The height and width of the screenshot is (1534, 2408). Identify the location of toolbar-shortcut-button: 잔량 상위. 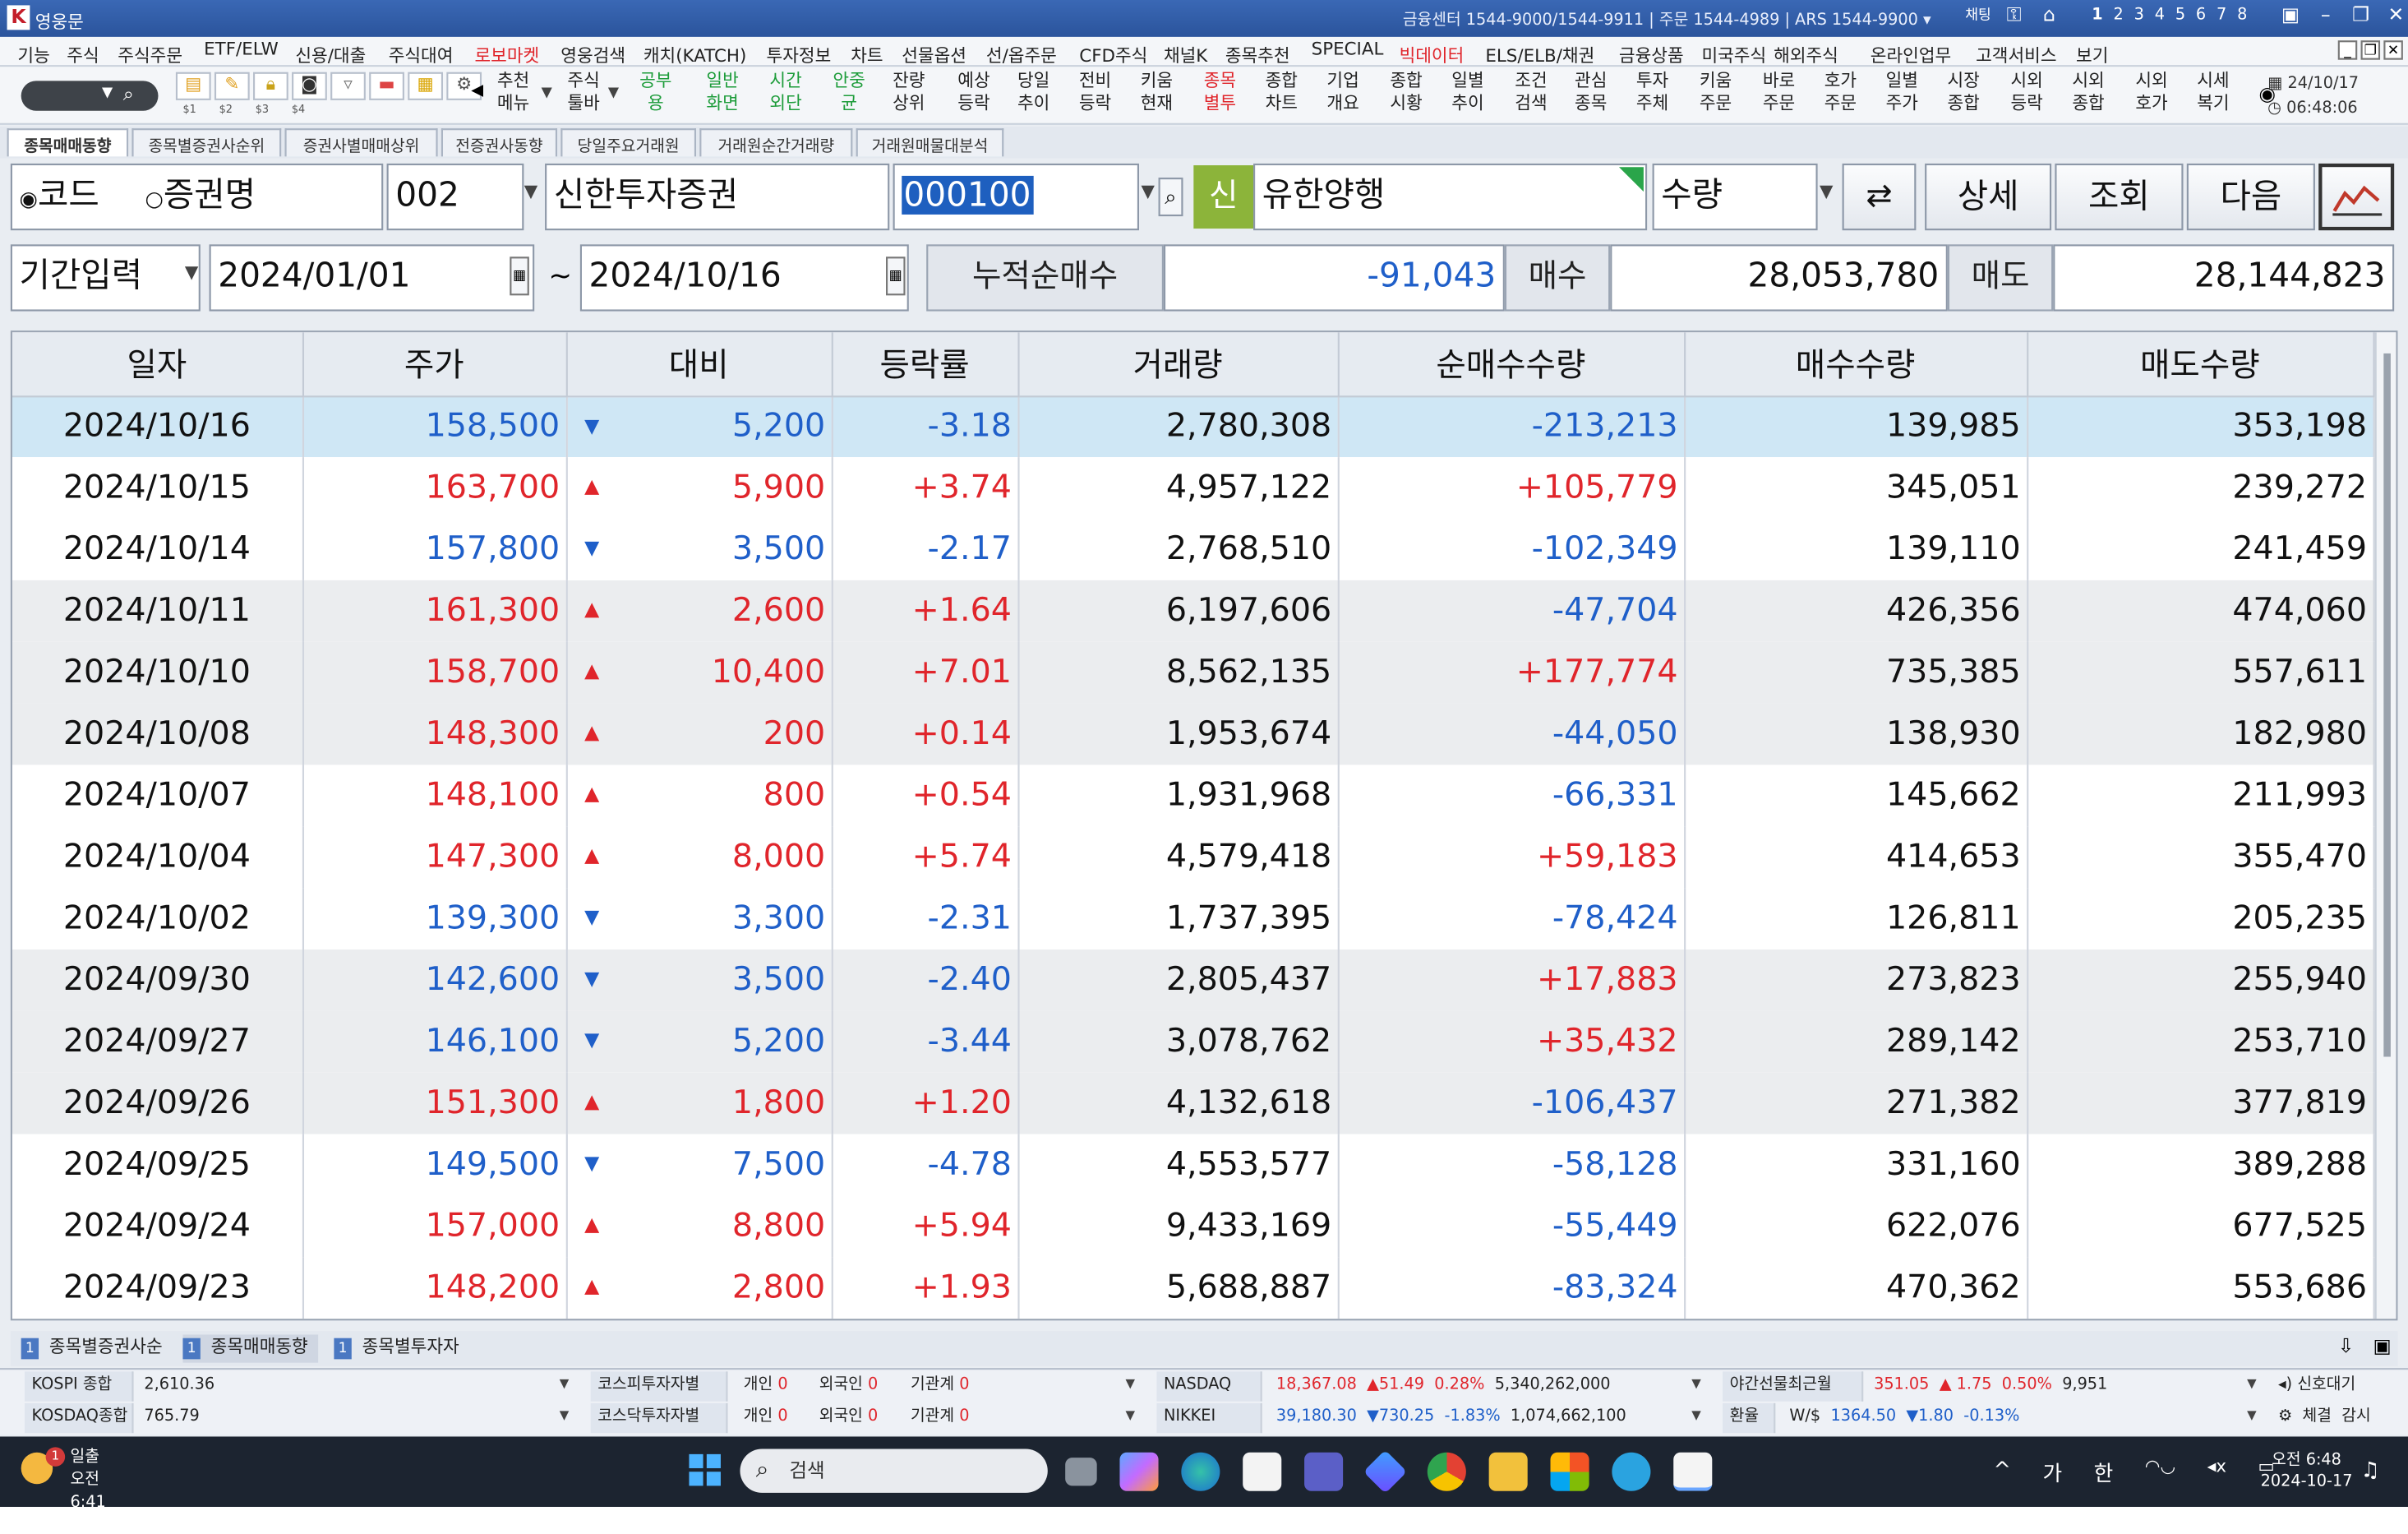
(909, 94).